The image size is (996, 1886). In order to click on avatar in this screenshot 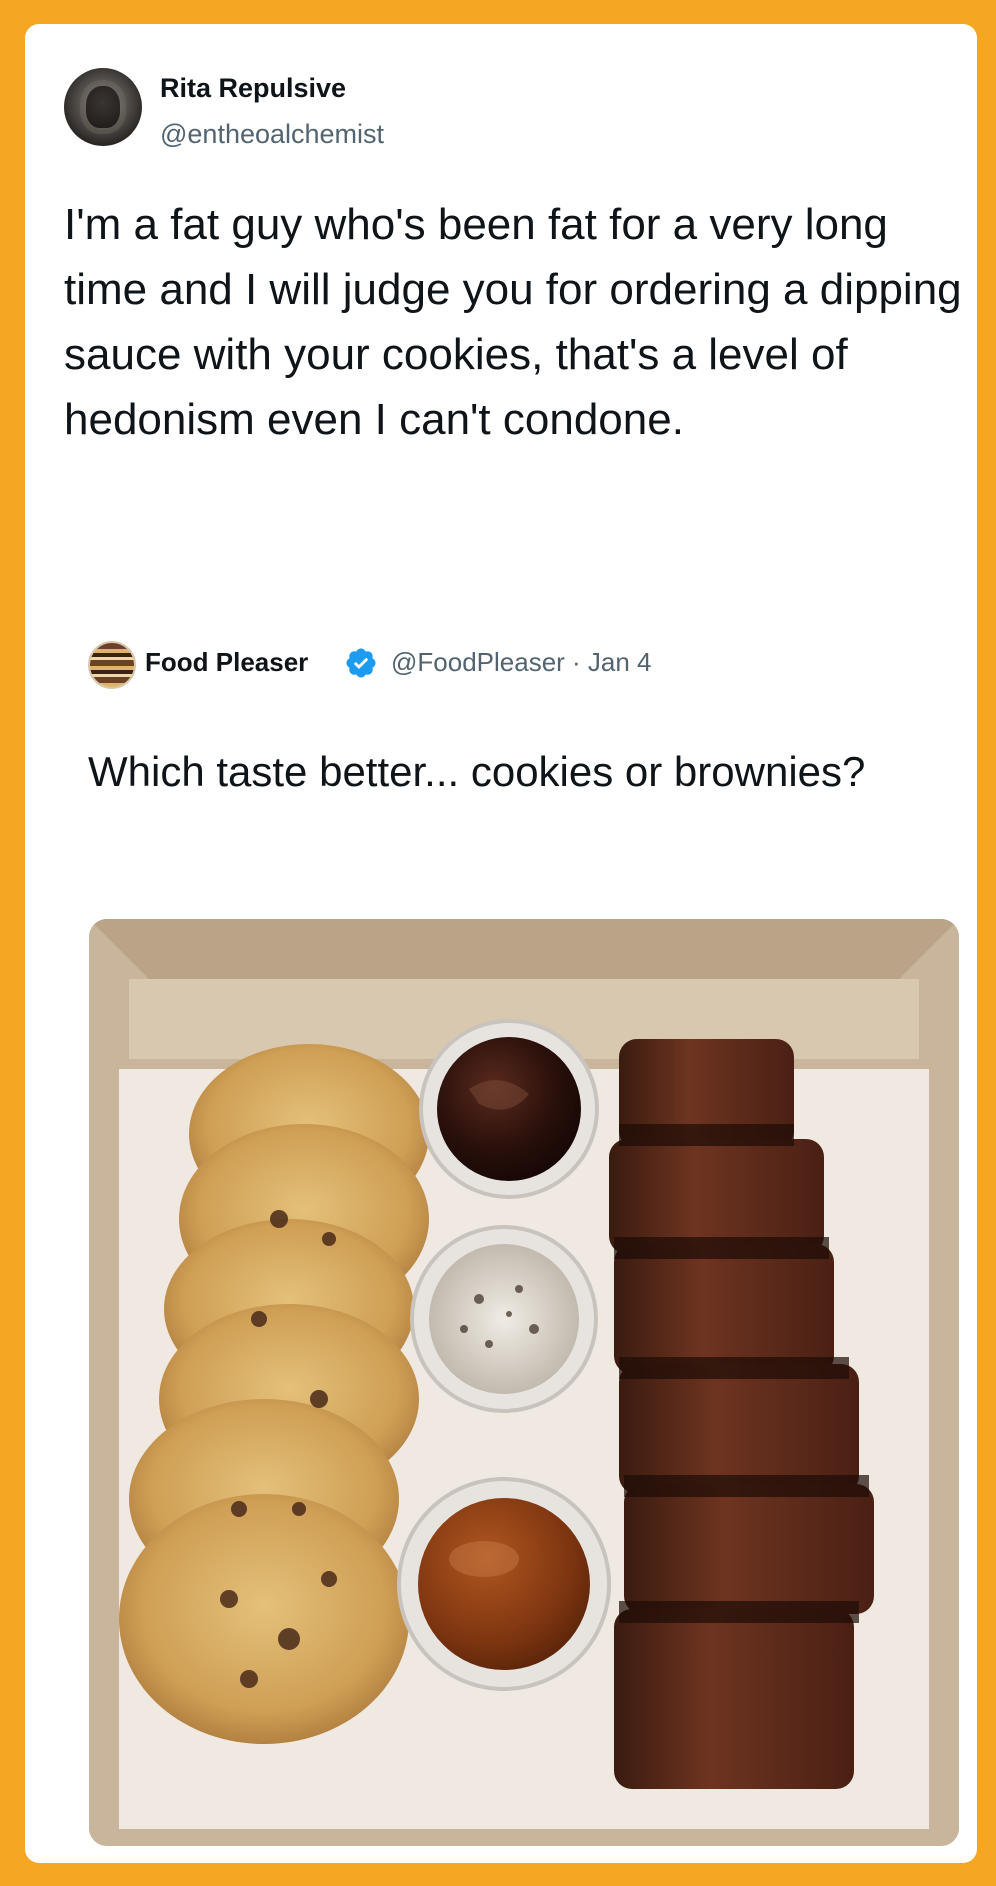, I will do `click(103, 107)`.